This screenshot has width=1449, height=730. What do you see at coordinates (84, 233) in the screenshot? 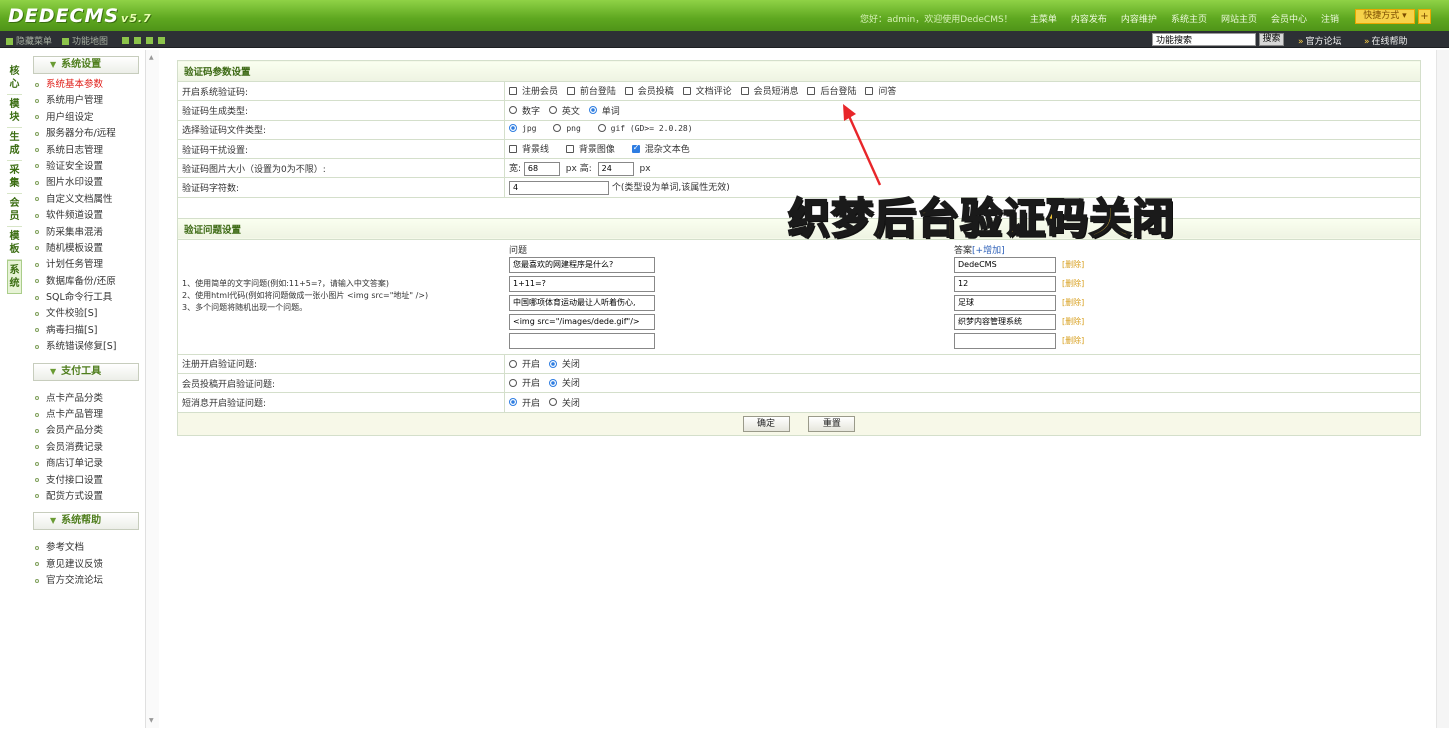
I see `menu-item: 防采集串混淆` at bounding box center [84, 233].